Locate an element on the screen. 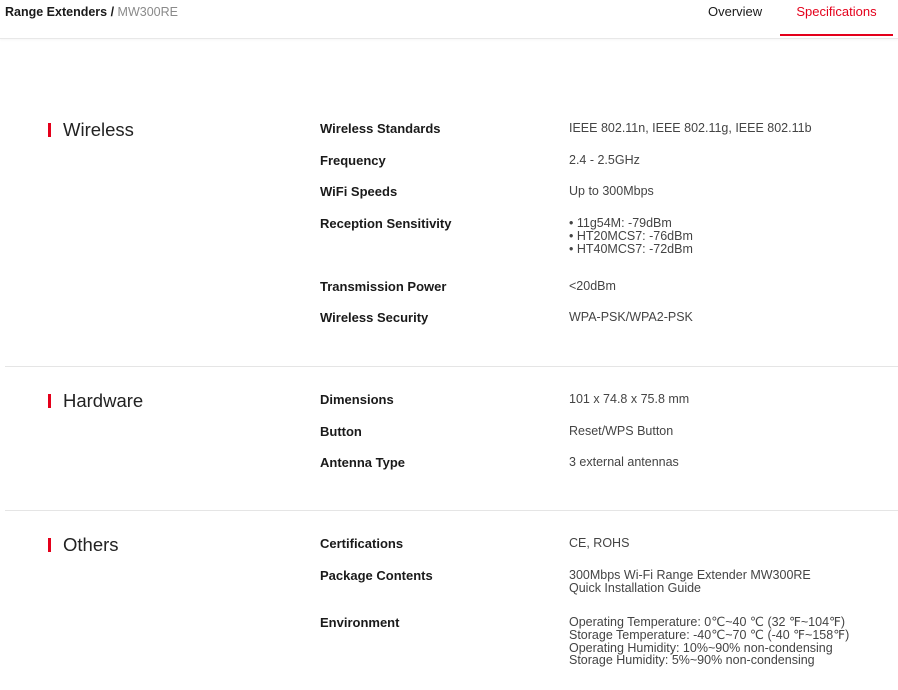 The width and height of the screenshot is (898, 690). section-title-hardware: Hardware is located at coordinates (94, 401).